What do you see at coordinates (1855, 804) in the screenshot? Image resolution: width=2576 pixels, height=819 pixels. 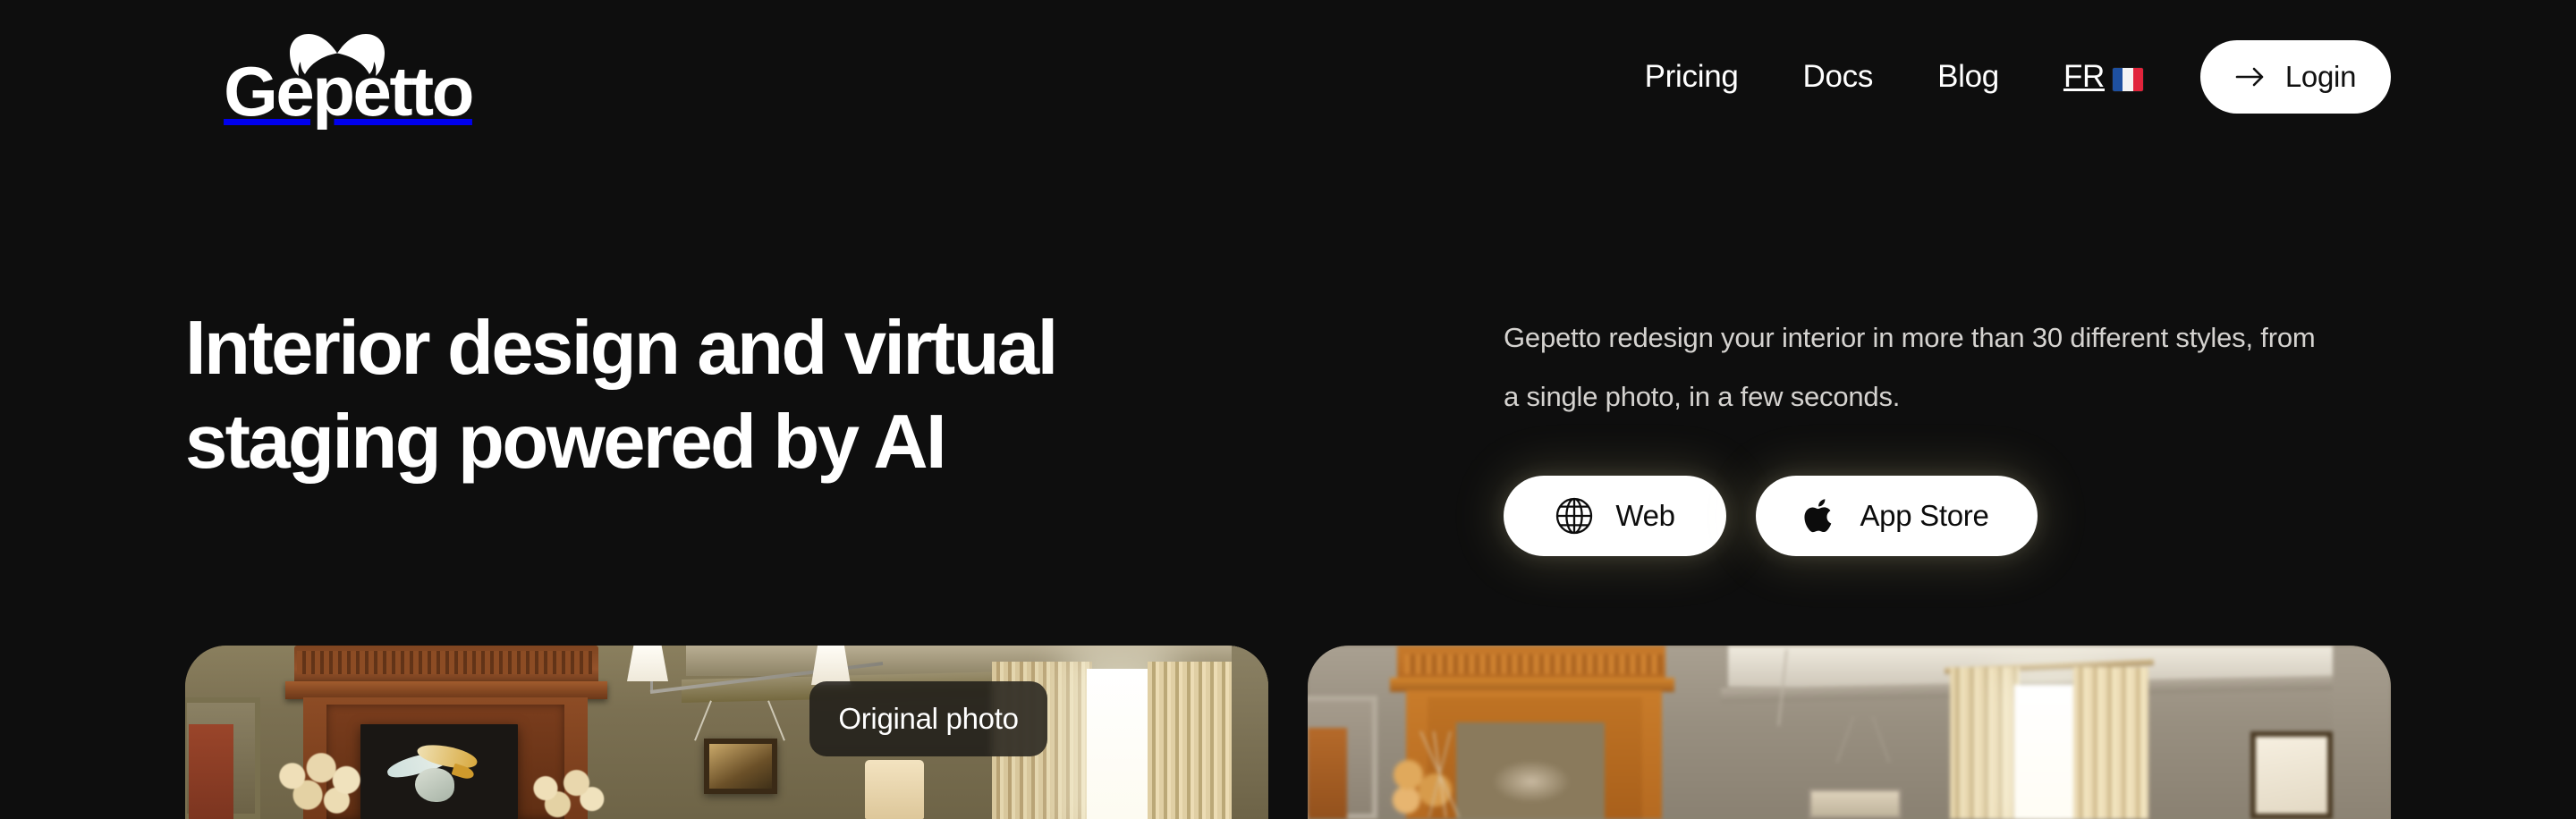 I see `redesign-leaning-board` at bounding box center [1855, 804].